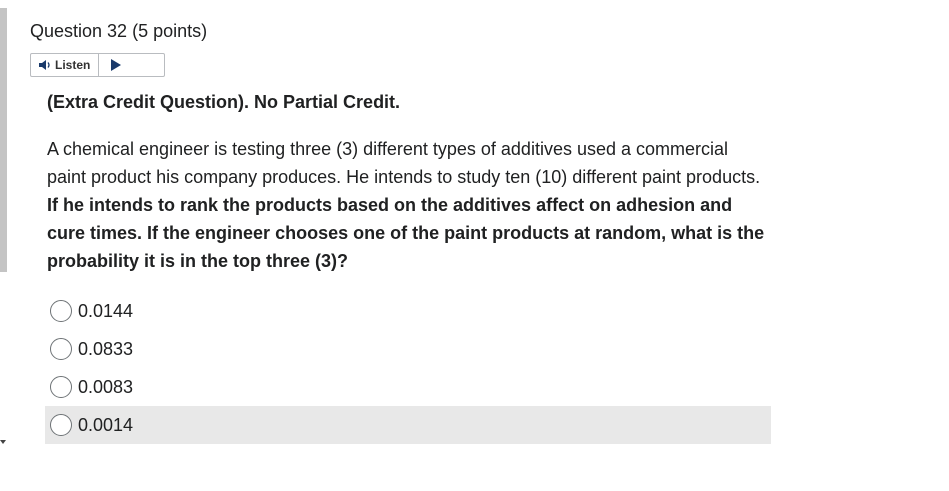 This screenshot has height=491, width=949. What do you see at coordinates (408, 425) in the screenshot?
I see `answer-option: 0.0014` at bounding box center [408, 425].